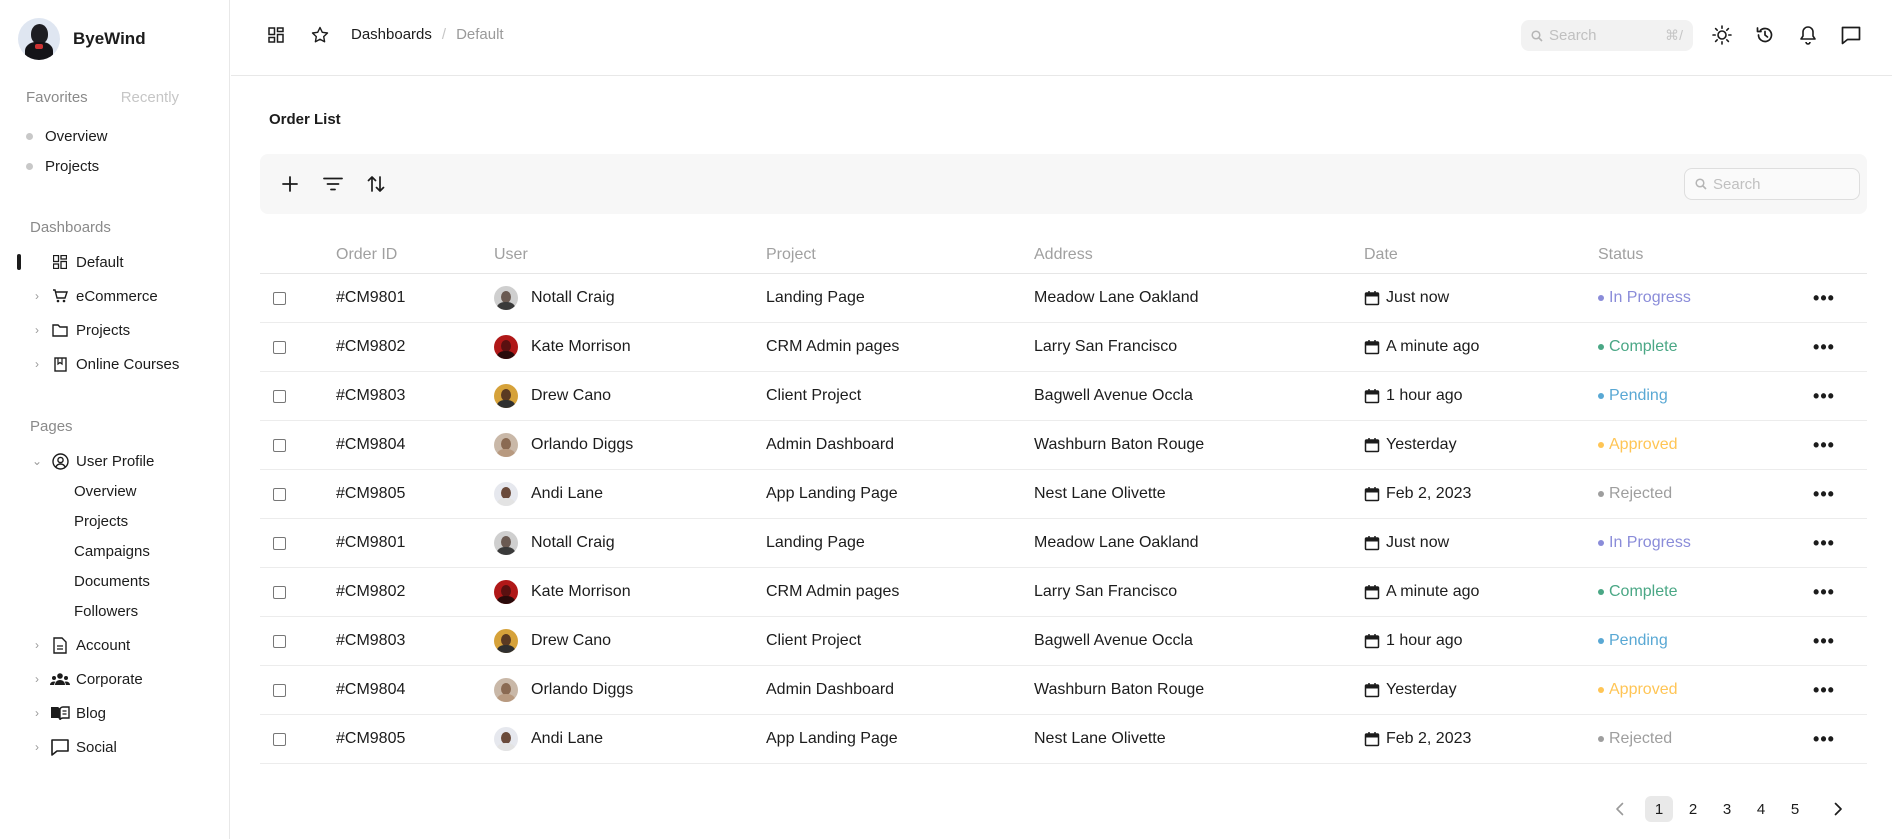 The width and height of the screenshot is (1892, 839). What do you see at coordinates (1481, 255) in the screenshot?
I see `column-header-date: Date` at bounding box center [1481, 255].